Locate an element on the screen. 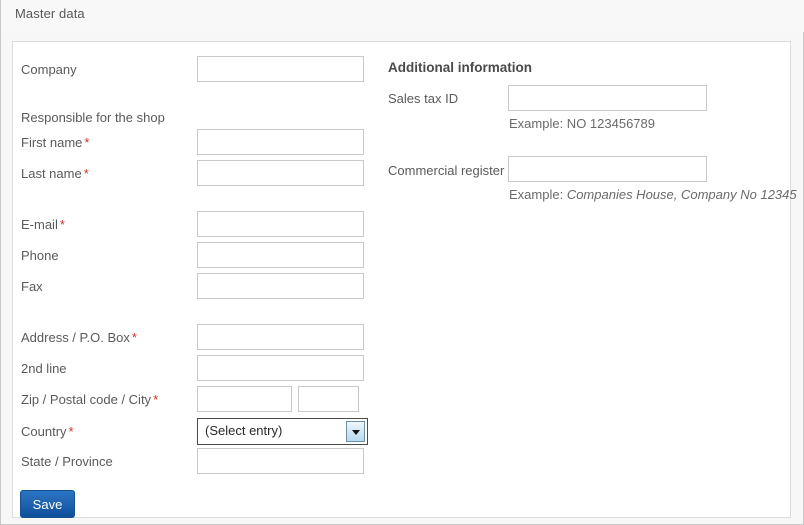 The image size is (804, 525). save-button: Save is located at coordinates (47, 504).